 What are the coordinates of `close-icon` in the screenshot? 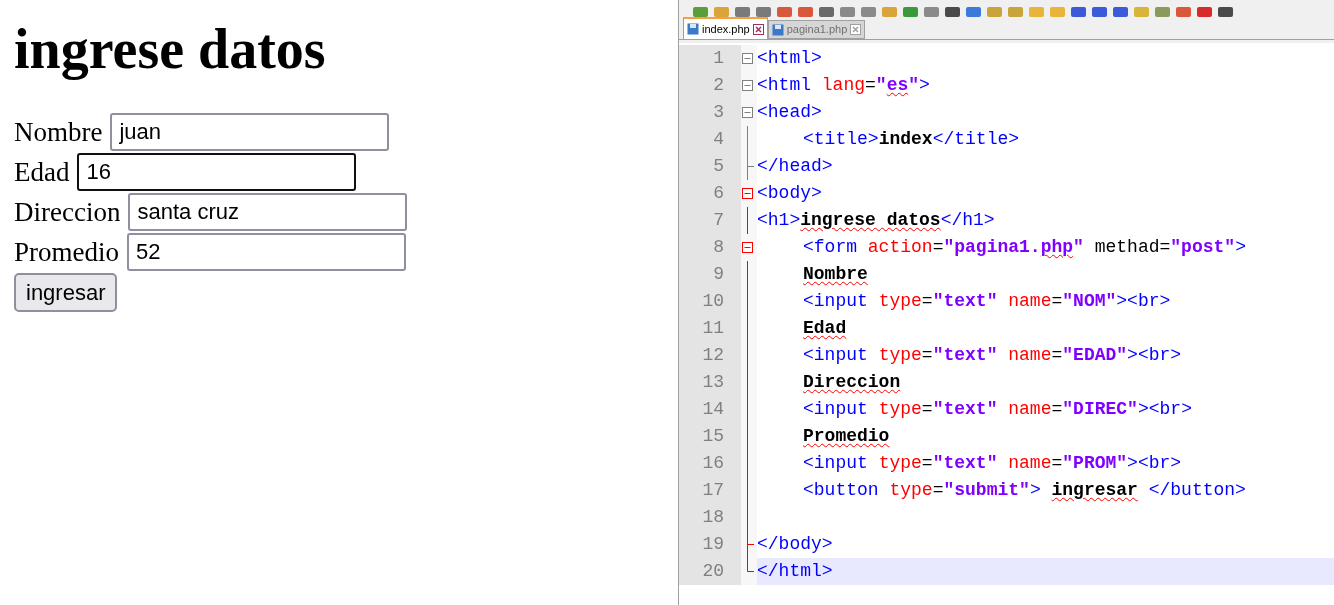 It's located at (758, 29).